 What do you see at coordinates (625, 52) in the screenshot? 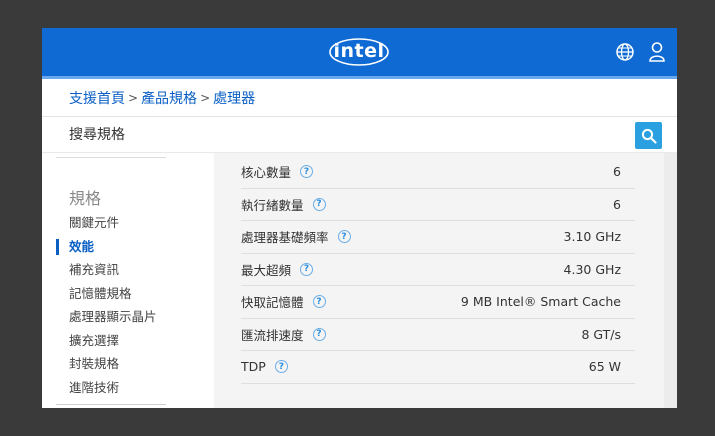
I see `globe-icon` at bounding box center [625, 52].